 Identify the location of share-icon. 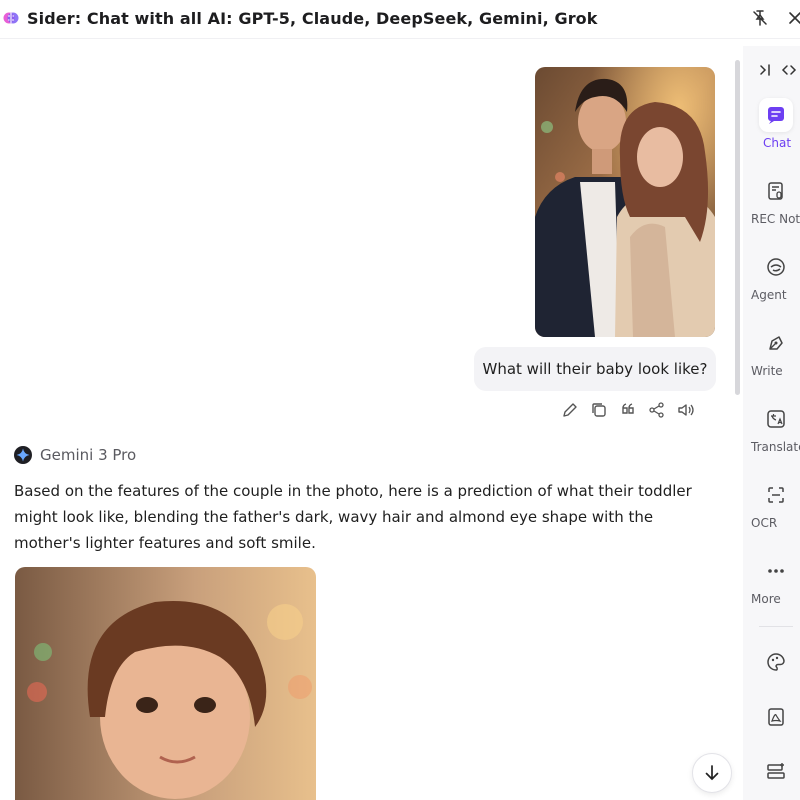
(656, 410).